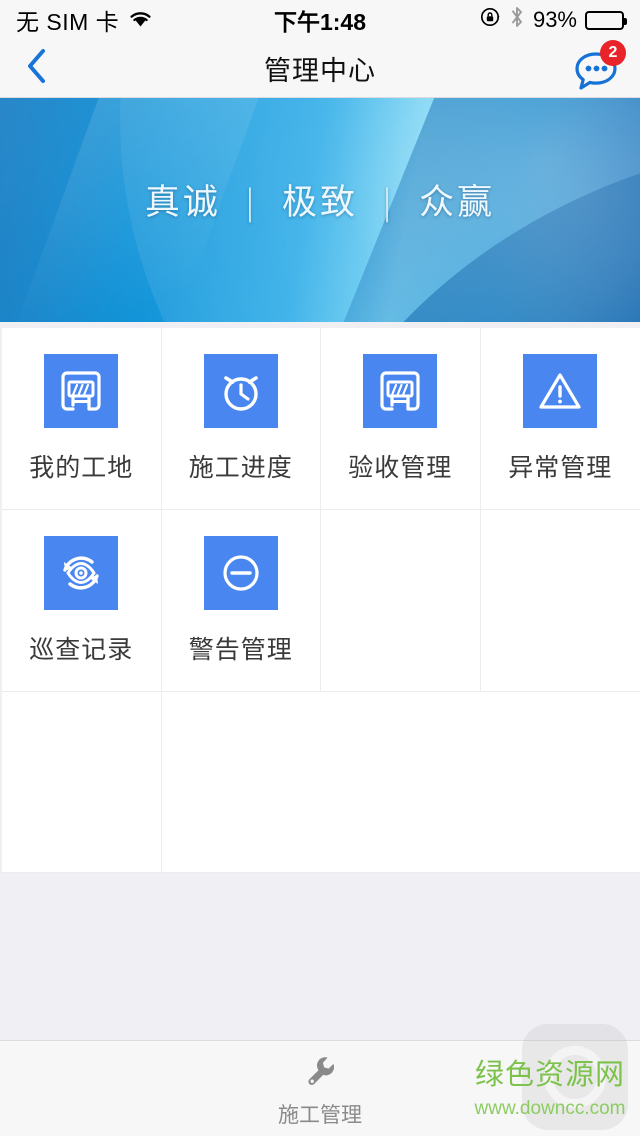 Image resolution: width=640 pixels, height=1136 pixels. I want to click on watermark-url: www.downcc.com, so click(550, 1108).